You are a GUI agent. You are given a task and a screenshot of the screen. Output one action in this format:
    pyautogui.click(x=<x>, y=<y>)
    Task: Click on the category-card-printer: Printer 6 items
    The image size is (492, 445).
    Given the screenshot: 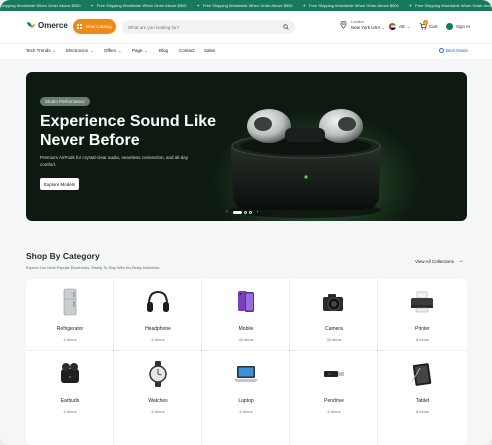 What is the action you would take?
    pyautogui.click(x=422, y=315)
    